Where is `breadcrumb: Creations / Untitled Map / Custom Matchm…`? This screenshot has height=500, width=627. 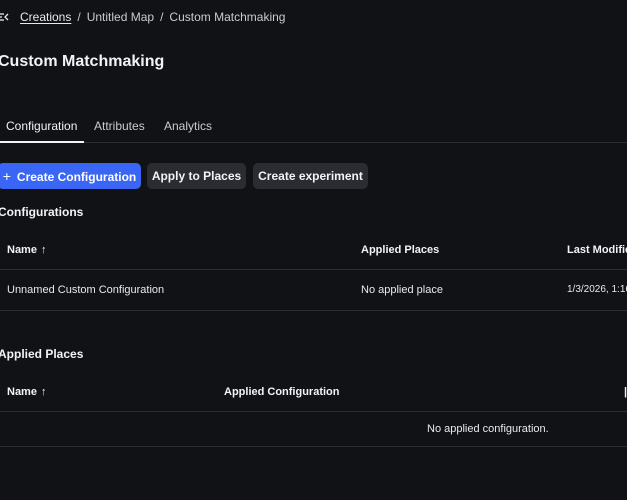 breadcrumb: Creations / Untitled Map / Custom Matchm… is located at coordinates (142, 17).